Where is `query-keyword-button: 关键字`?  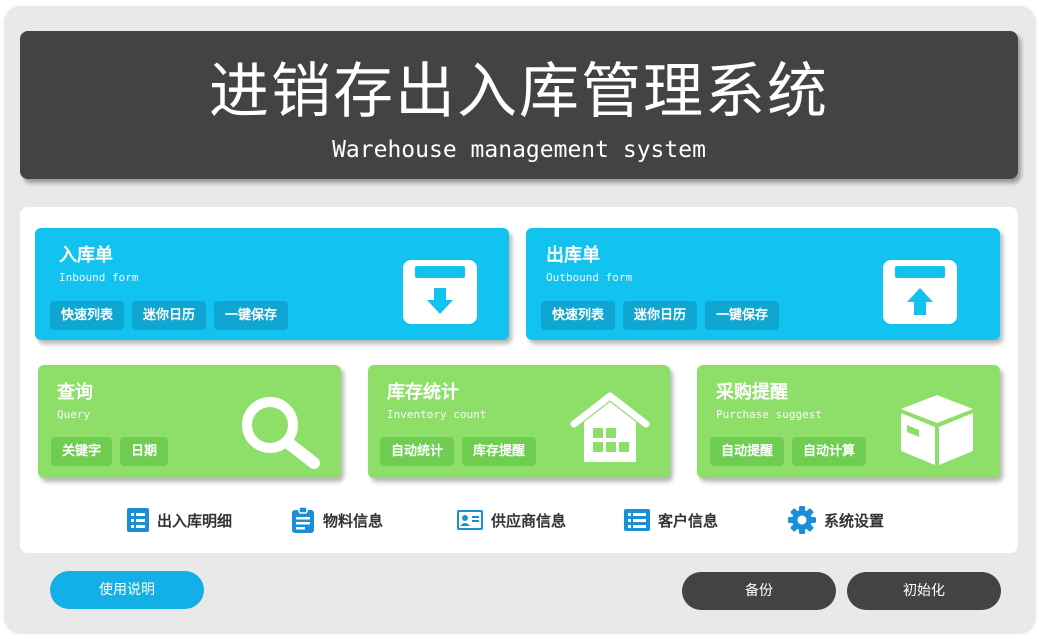 query-keyword-button: 关键字 is located at coordinates (82, 451).